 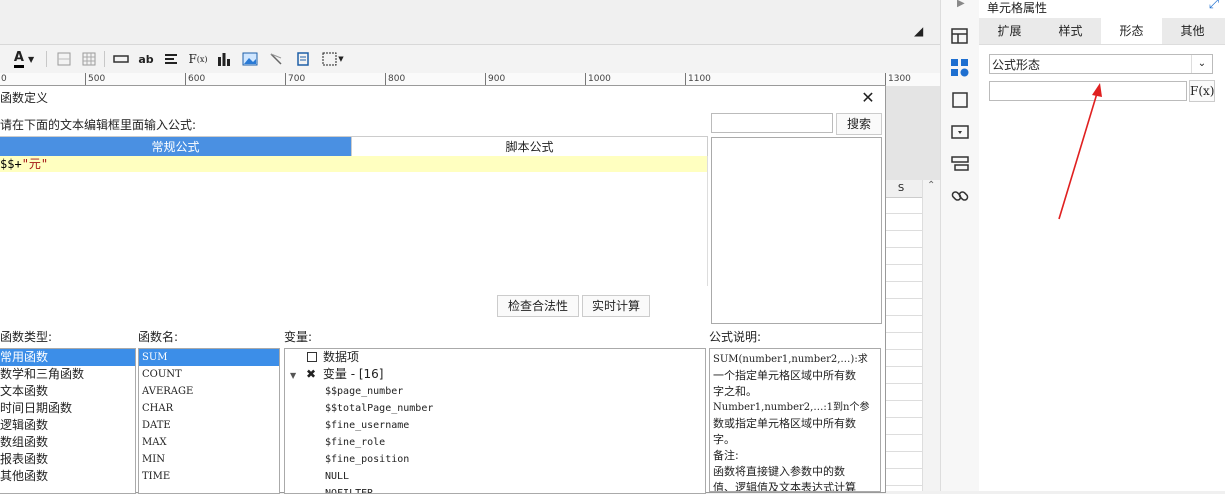 What do you see at coordinates (195, 79) in the screenshot?
I see `ruler-label: 600` at bounding box center [195, 79].